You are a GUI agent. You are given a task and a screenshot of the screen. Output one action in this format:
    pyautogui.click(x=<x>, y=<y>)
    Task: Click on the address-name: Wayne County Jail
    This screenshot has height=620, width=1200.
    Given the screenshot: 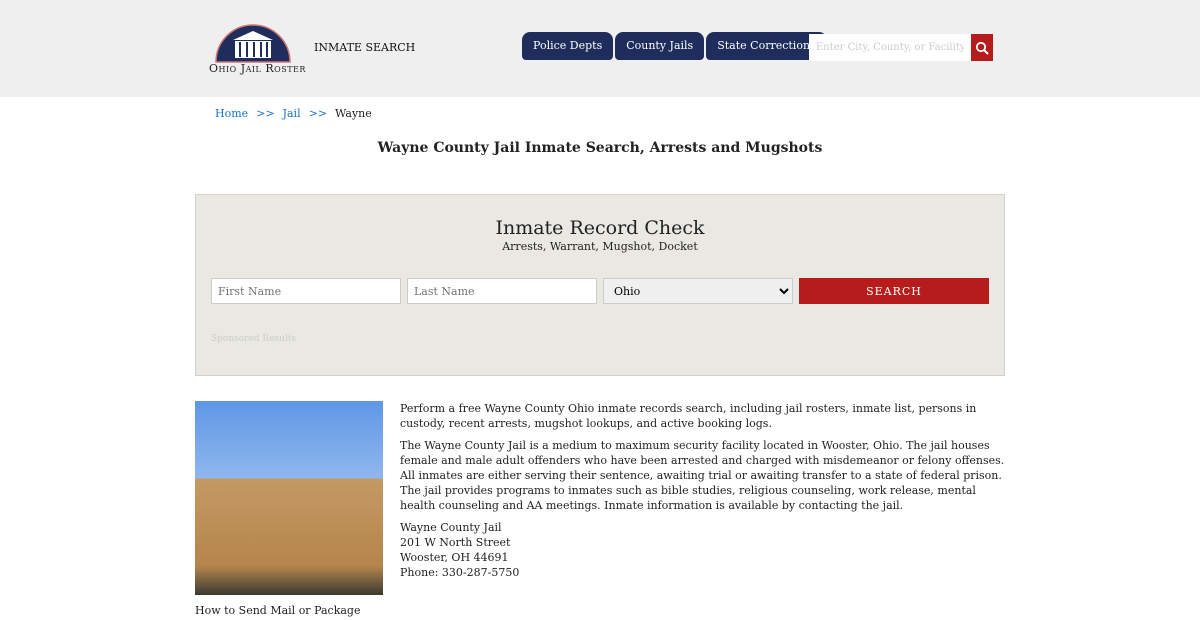 What is the action you would take?
    pyautogui.click(x=451, y=527)
    